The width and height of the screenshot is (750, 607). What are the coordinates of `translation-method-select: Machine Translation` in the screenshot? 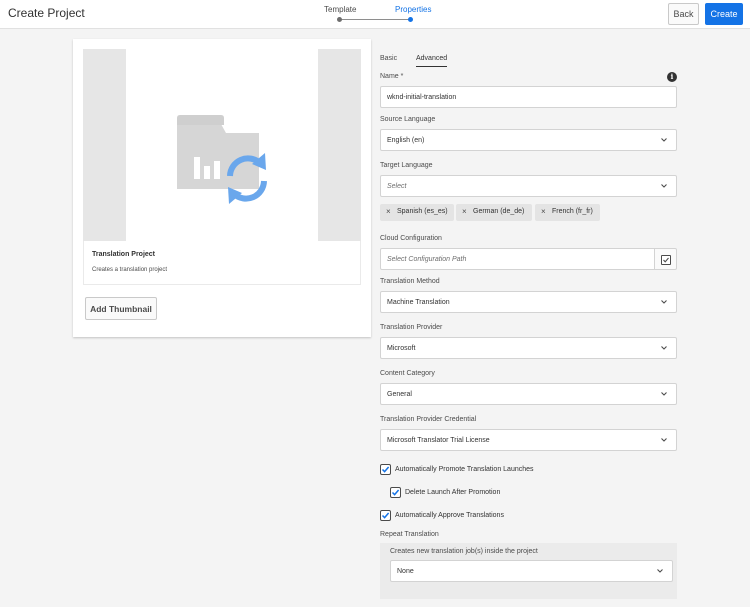 It's located at (528, 302).